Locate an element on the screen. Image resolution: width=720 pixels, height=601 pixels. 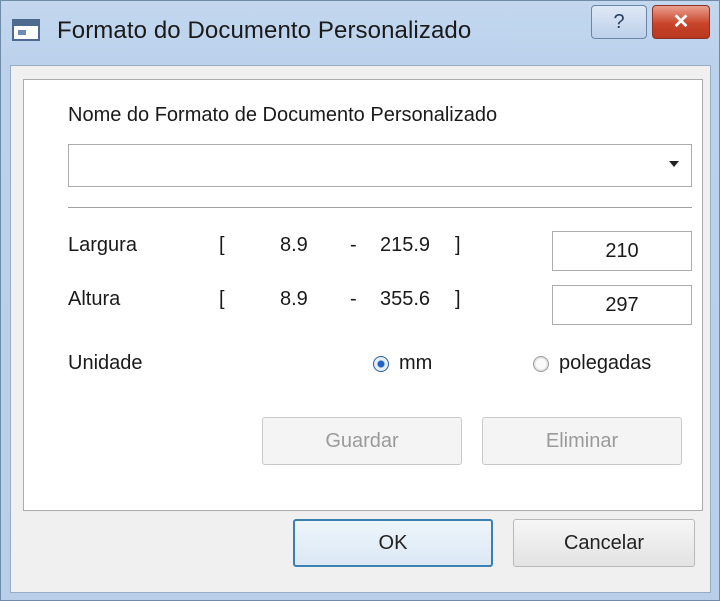
width-input: 210 is located at coordinates (622, 251).